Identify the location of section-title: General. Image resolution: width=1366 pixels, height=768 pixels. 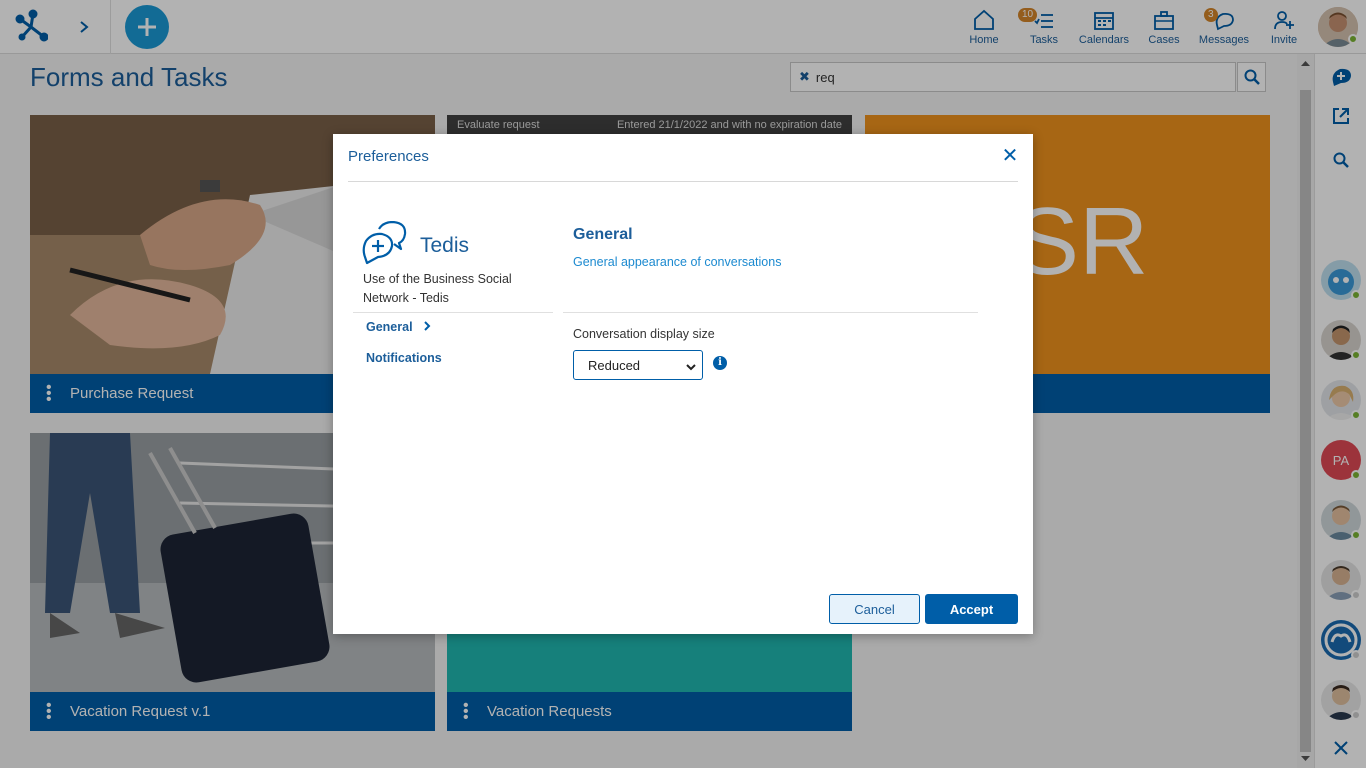
(603, 234).